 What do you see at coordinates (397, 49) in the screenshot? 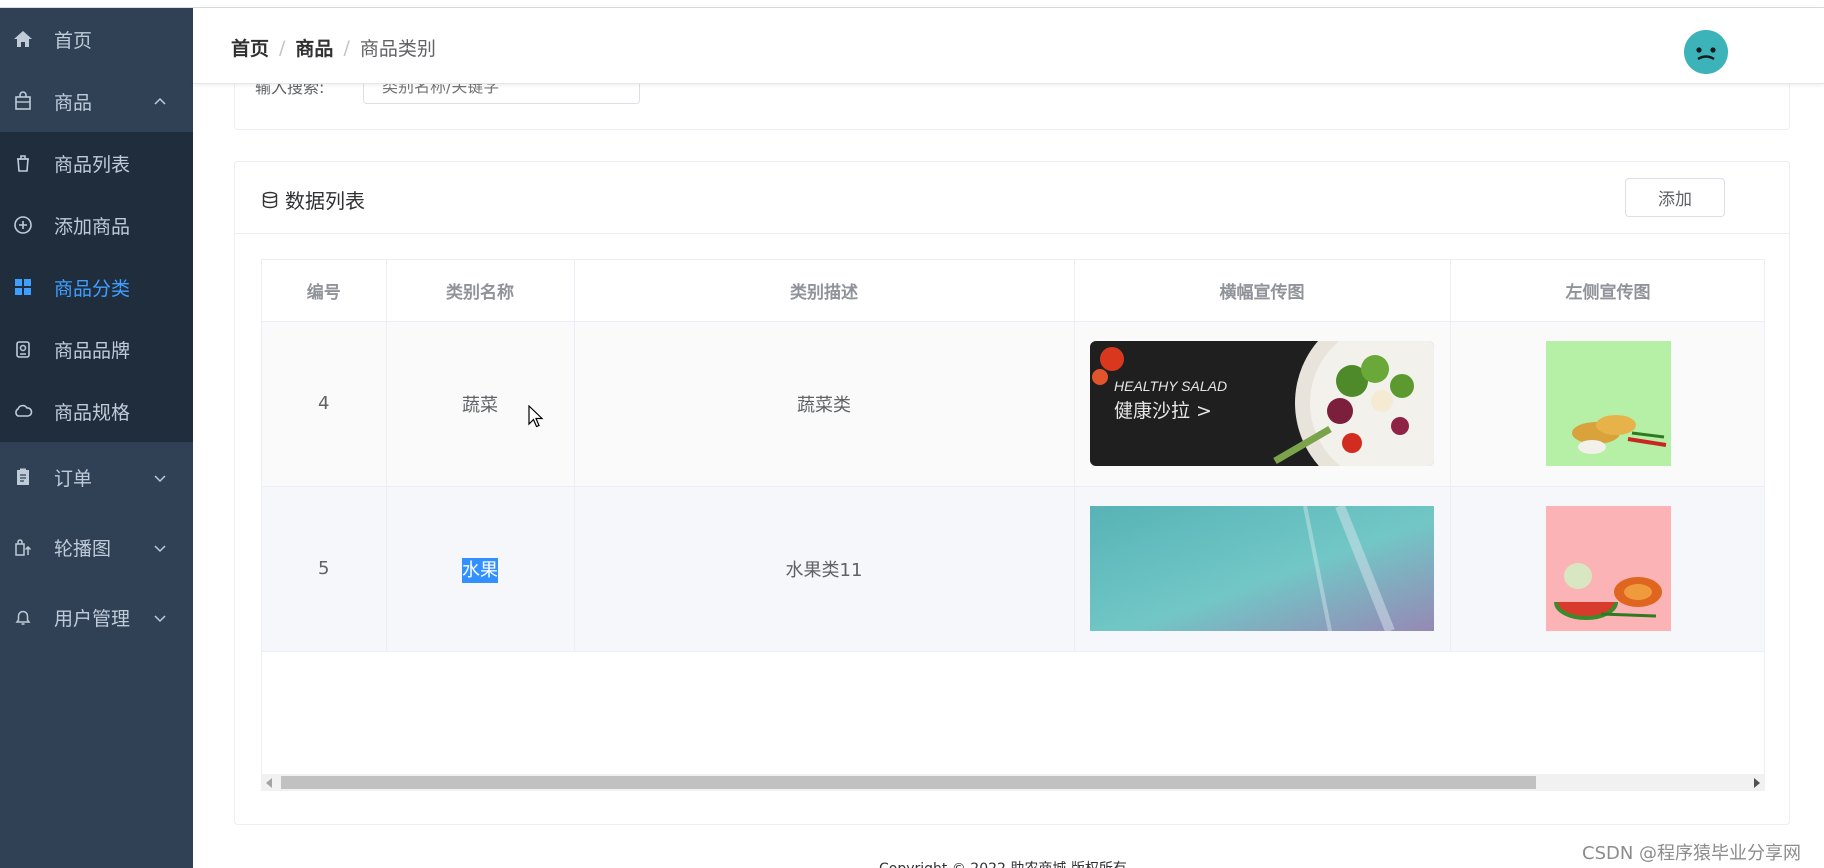
I see `breadcrumb-current: 商品类别` at bounding box center [397, 49].